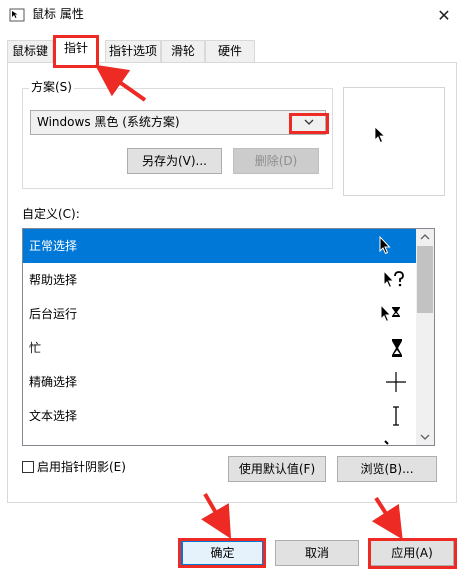  I want to click on cursor-preview, so click(394, 141).